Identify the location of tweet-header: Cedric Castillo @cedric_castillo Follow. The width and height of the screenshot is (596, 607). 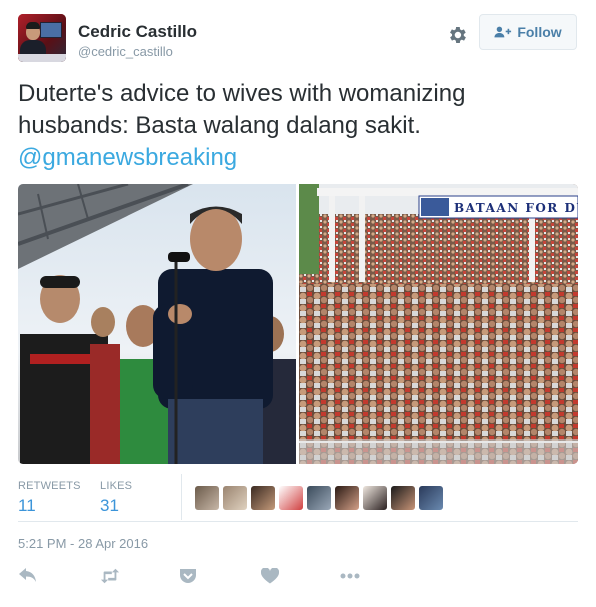
(298, 39).